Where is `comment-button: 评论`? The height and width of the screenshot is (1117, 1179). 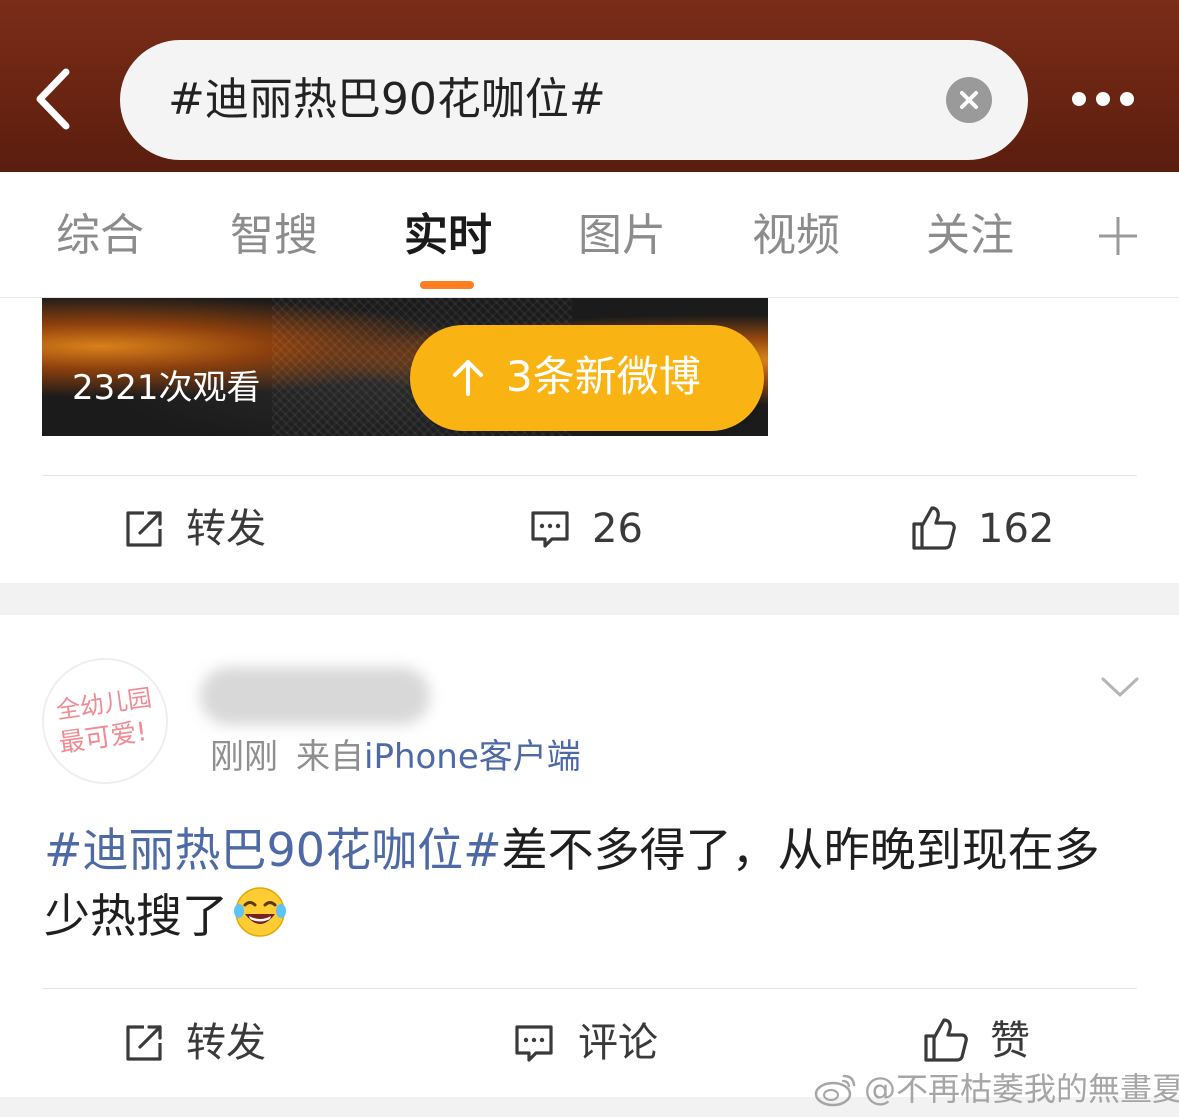 comment-button: 评论 is located at coordinates (592, 1043).